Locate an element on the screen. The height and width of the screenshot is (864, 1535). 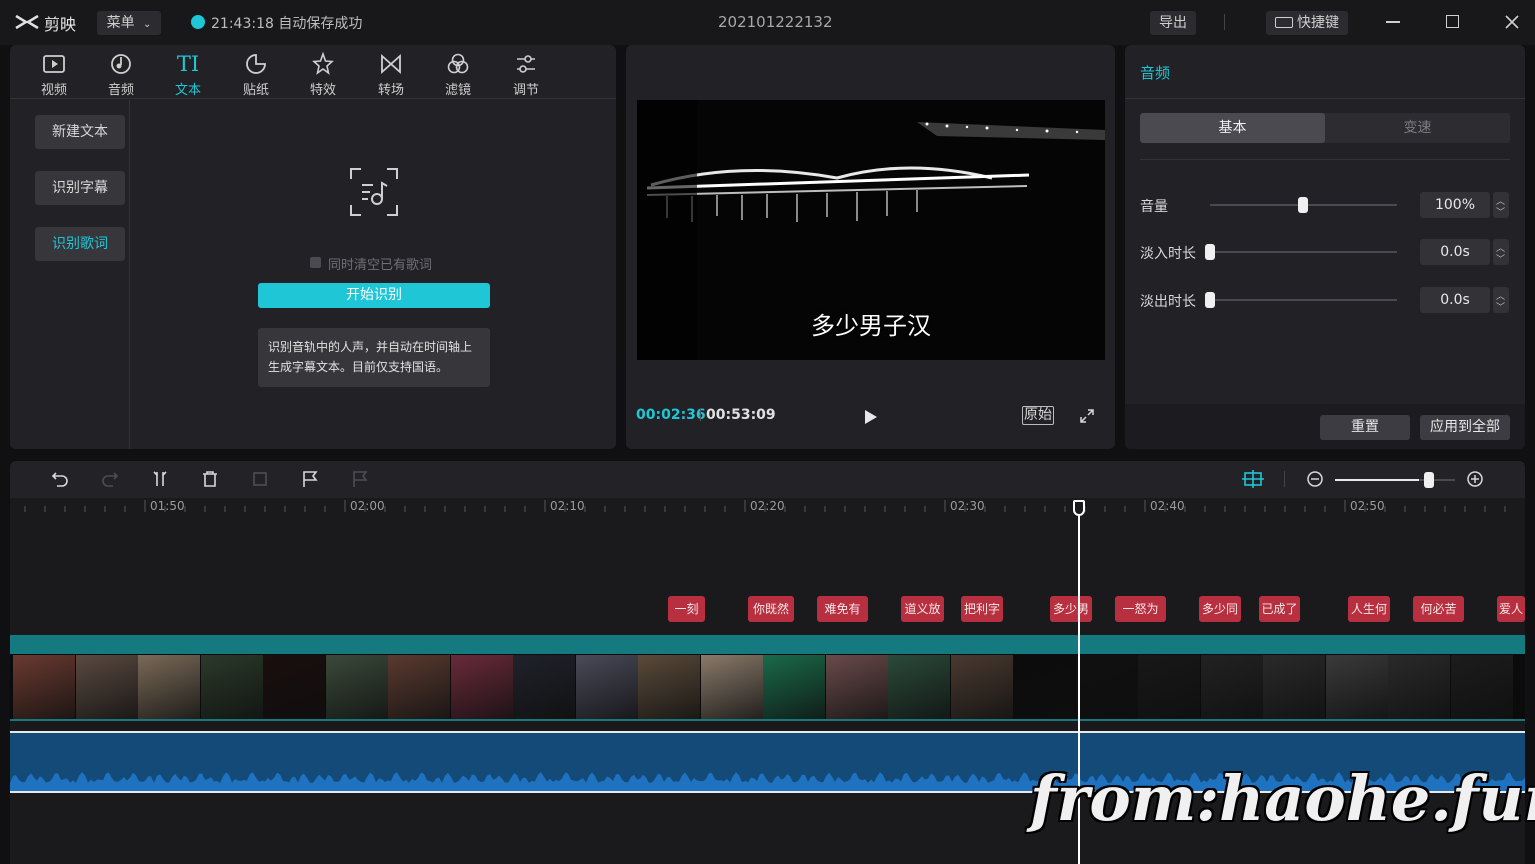
recognize-lyrics-button: 识别歌词 is located at coordinates (80, 244).